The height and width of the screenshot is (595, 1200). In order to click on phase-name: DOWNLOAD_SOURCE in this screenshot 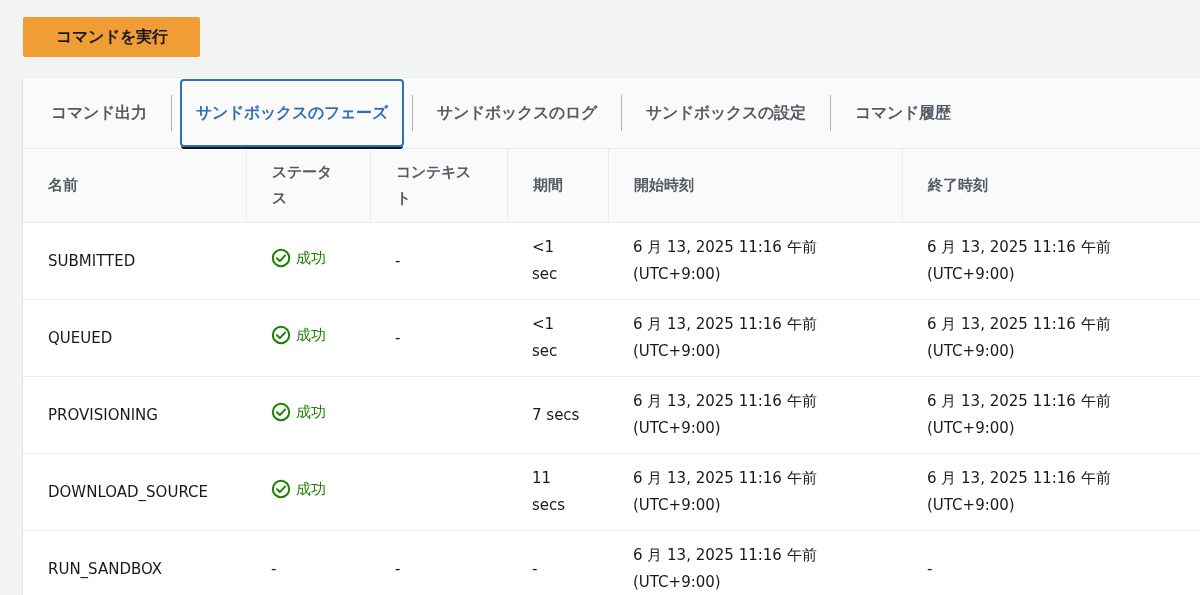, I will do `click(128, 491)`.